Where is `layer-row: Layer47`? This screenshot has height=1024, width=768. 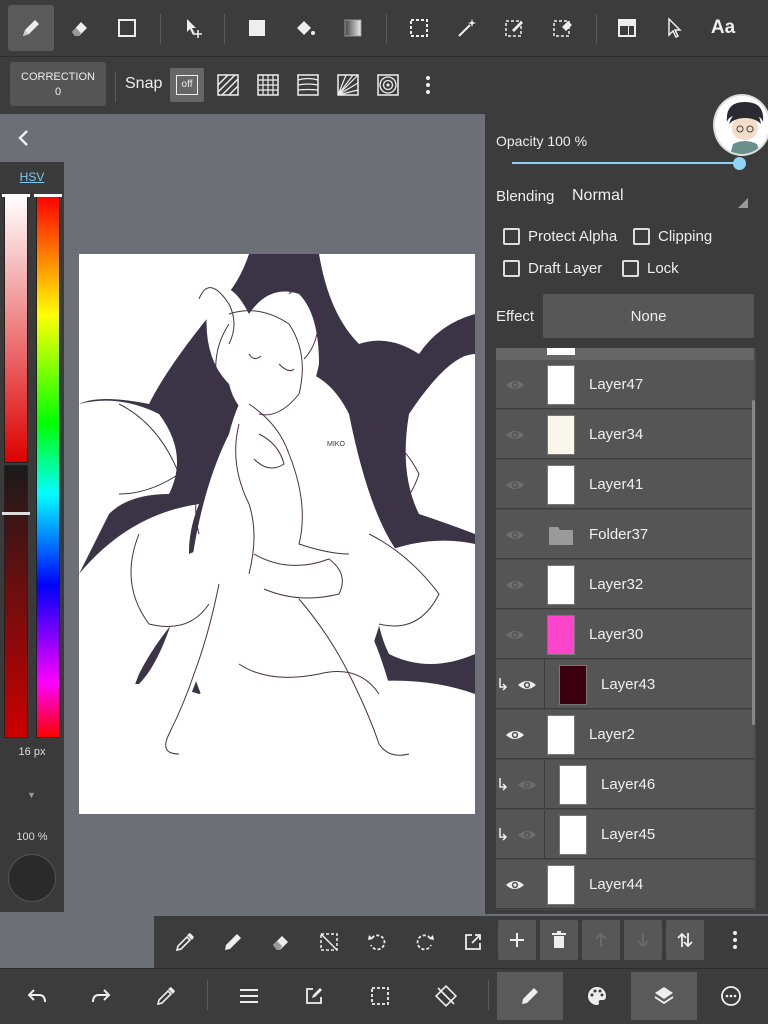
layer-row: Layer47 is located at coordinates (625, 384).